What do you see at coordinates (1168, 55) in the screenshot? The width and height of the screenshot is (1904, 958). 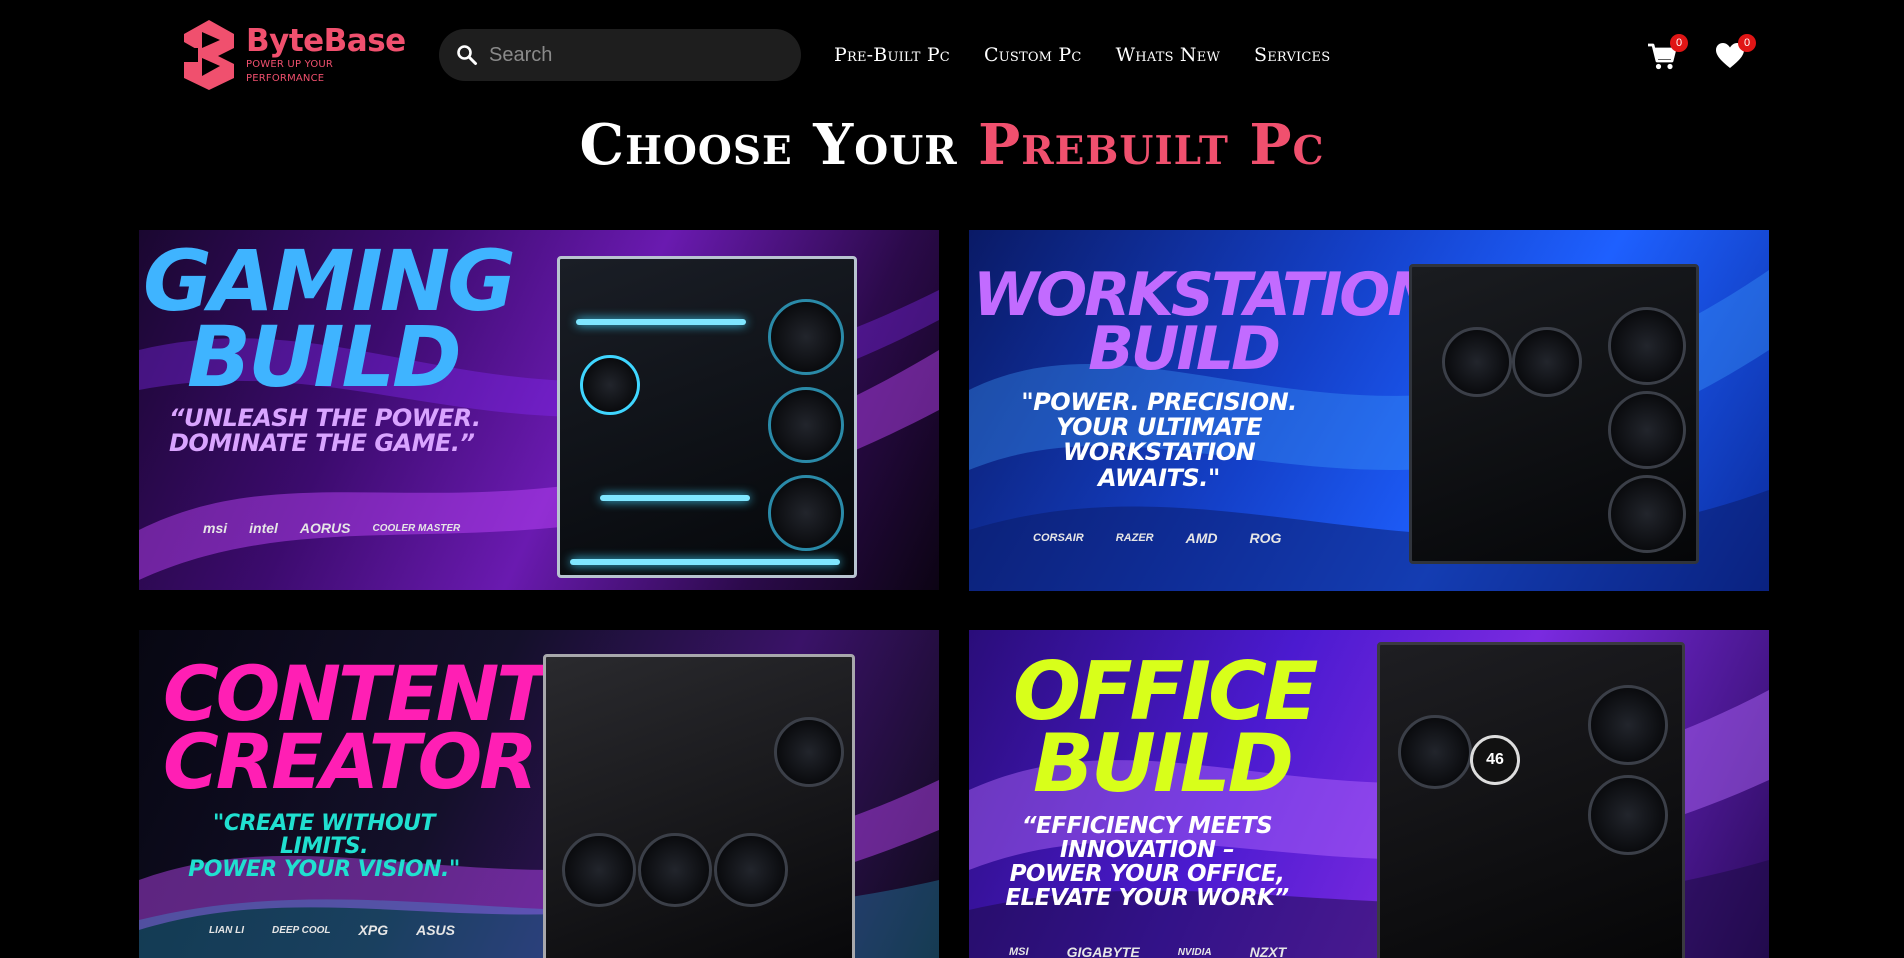 I see `nav-whats-new: Whats New` at bounding box center [1168, 55].